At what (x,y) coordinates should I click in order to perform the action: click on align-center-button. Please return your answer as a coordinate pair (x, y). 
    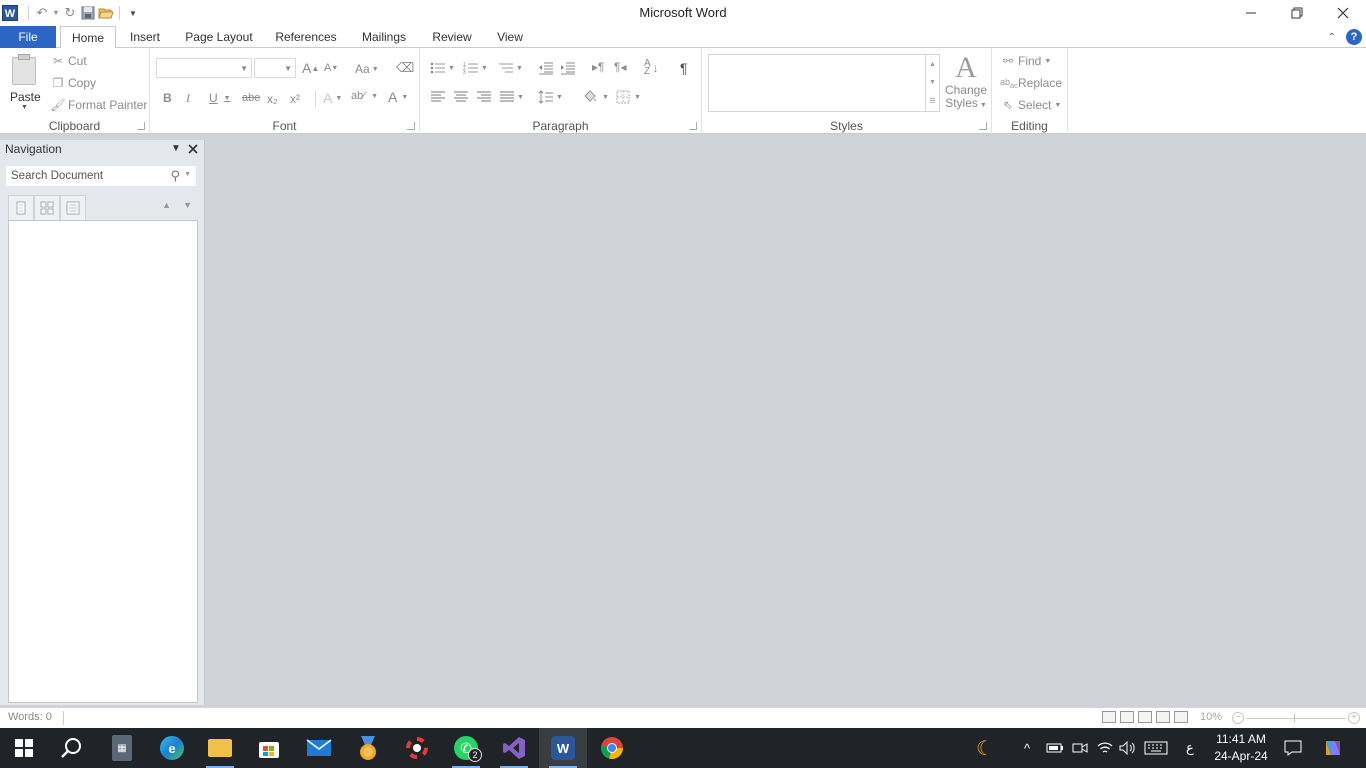
    Looking at the image, I should click on (461, 97).